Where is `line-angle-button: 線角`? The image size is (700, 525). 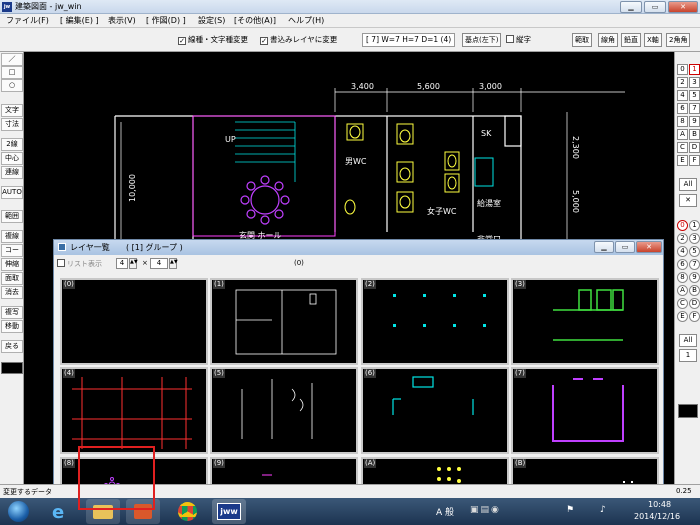
line-angle-button: 線角 is located at coordinates (608, 40).